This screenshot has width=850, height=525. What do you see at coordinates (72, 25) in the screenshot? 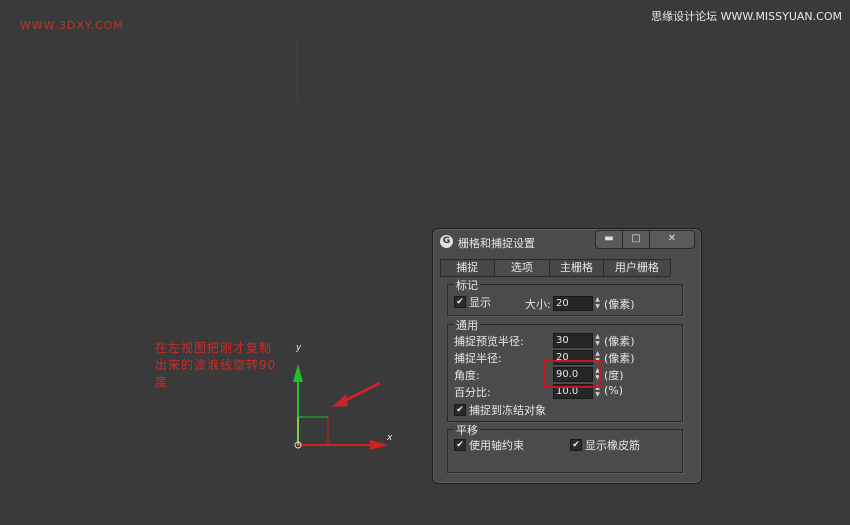
I see `watermark-left: WWW.3DXY.COM` at bounding box center [72, 25].